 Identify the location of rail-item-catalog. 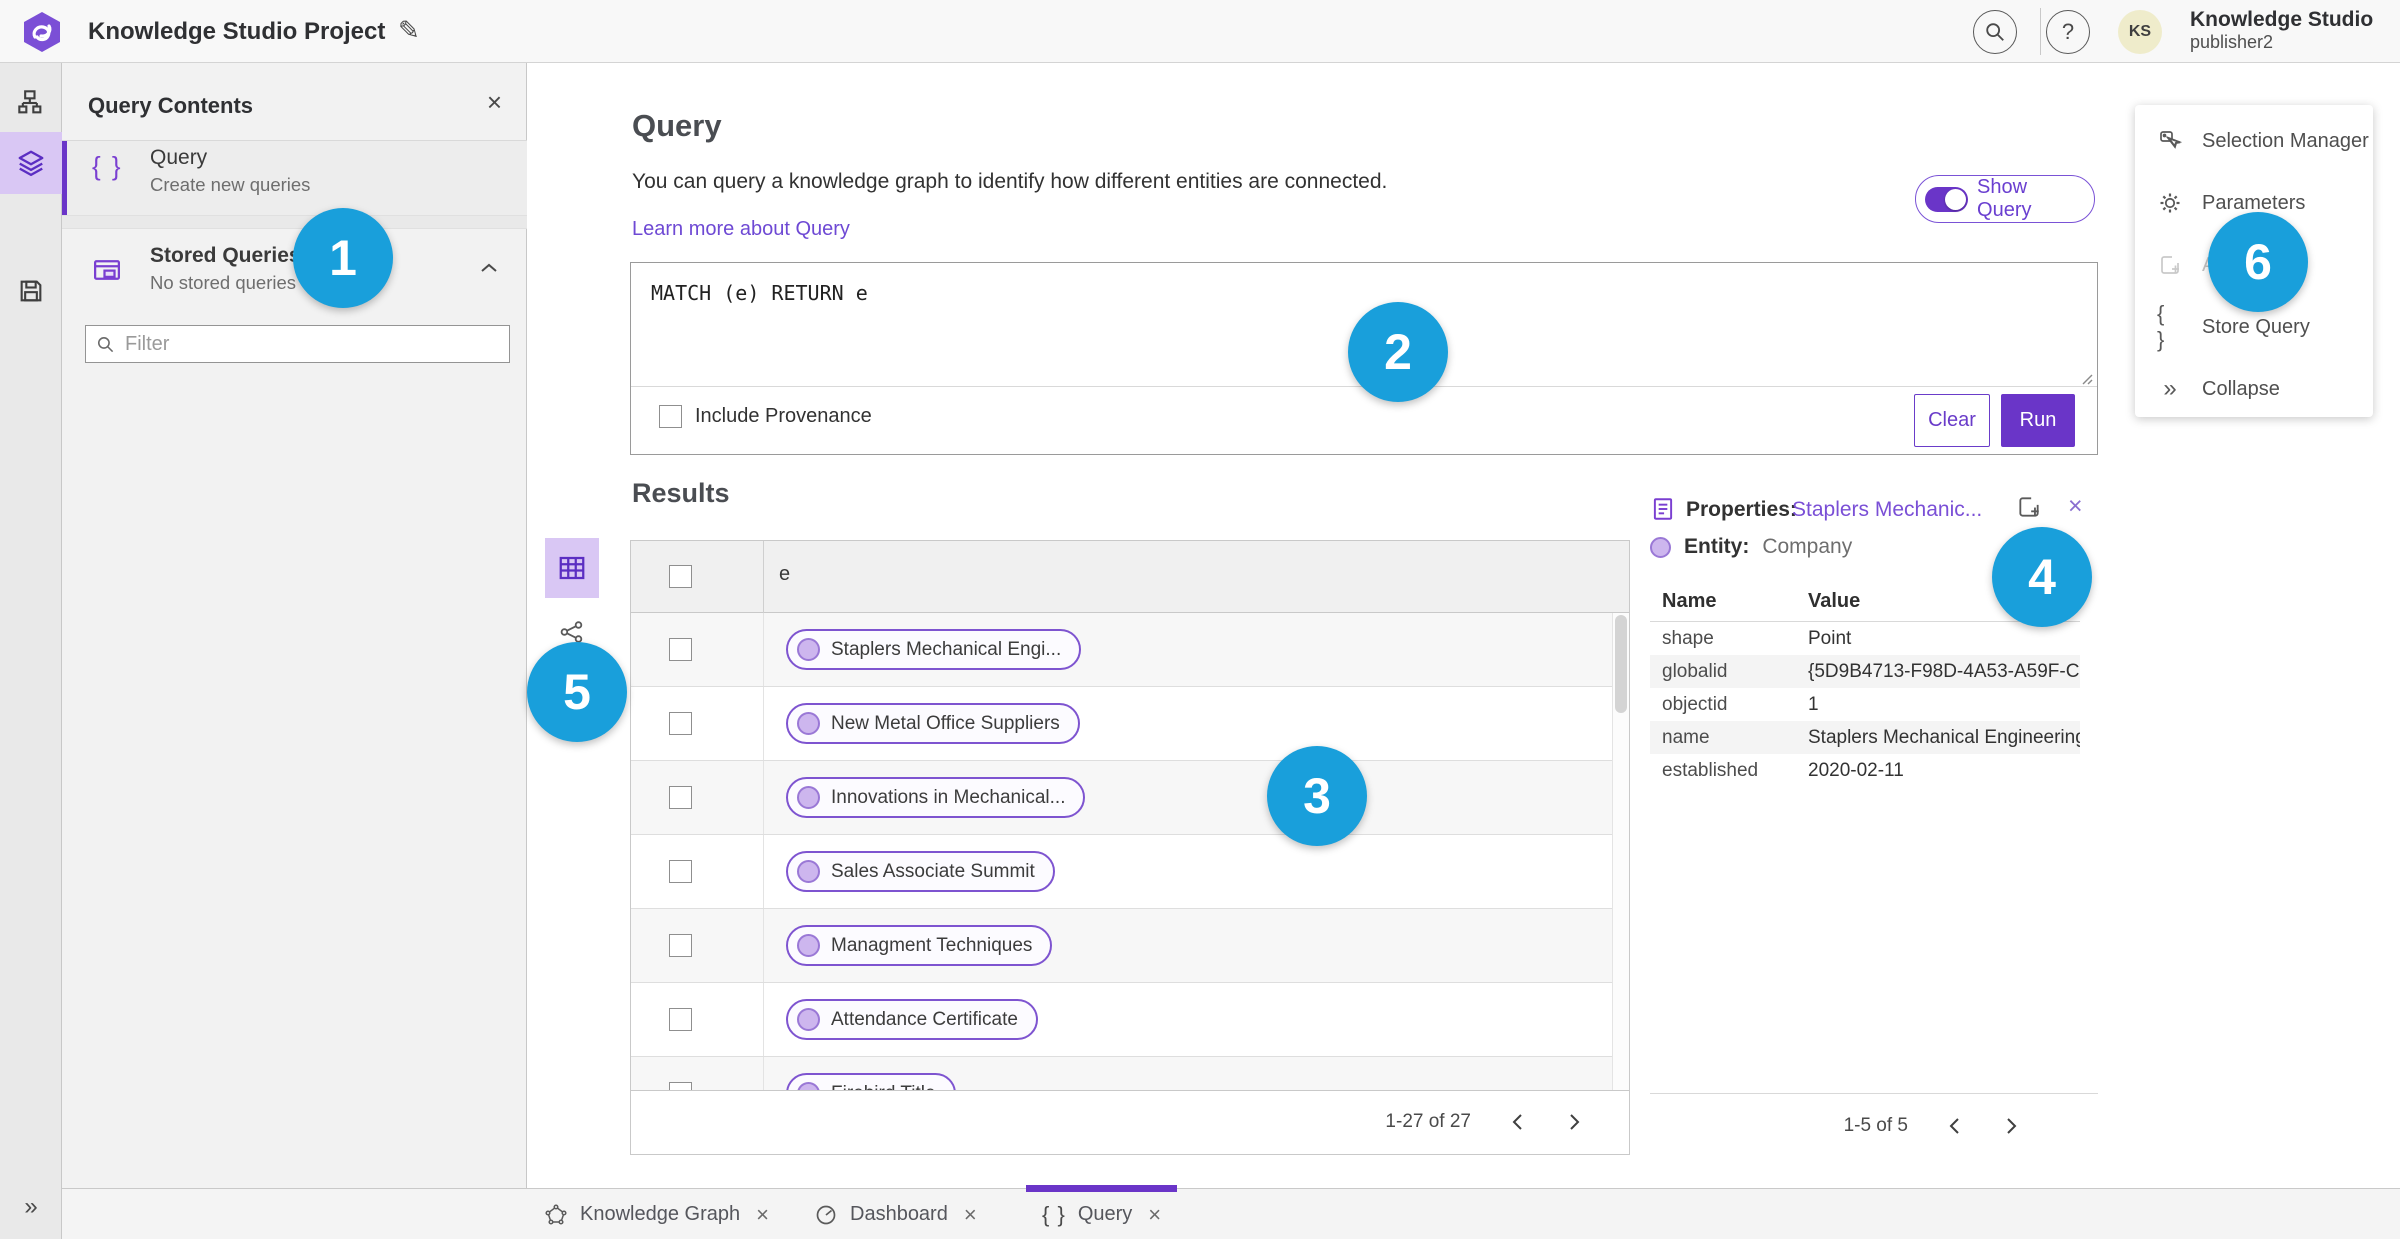
(31, 103).